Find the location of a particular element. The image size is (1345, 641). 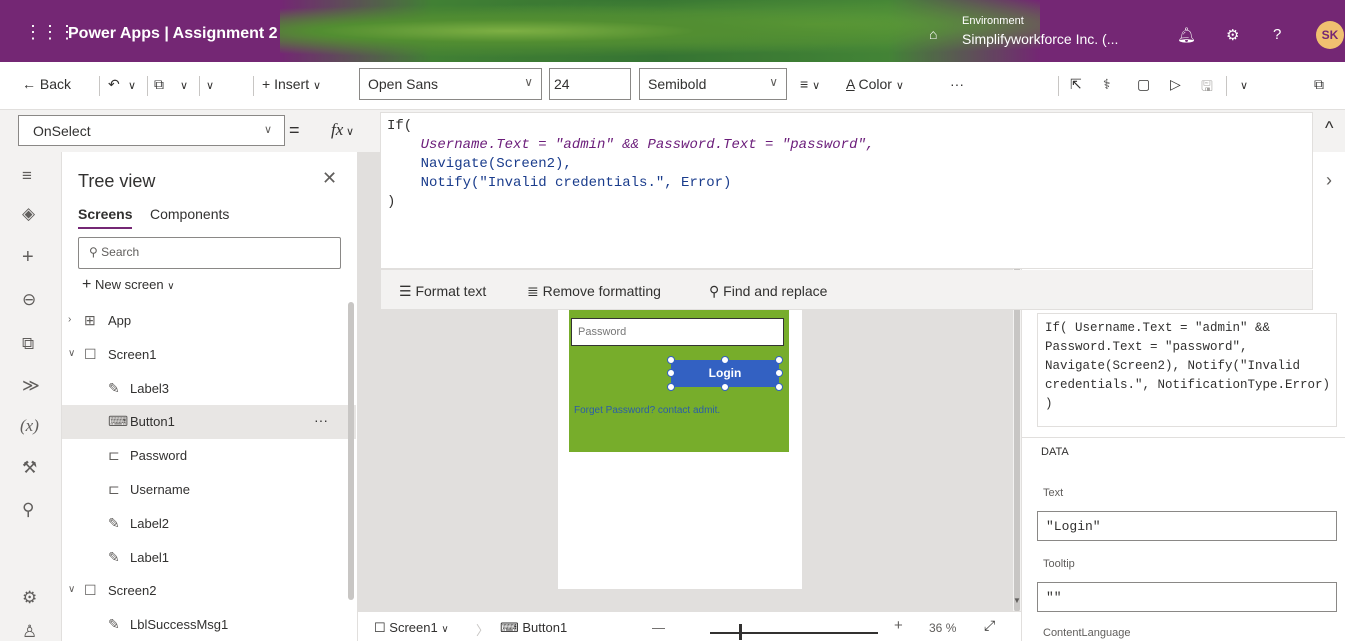

publish-icon: ⧉ is located at coordinates (1319, 84).